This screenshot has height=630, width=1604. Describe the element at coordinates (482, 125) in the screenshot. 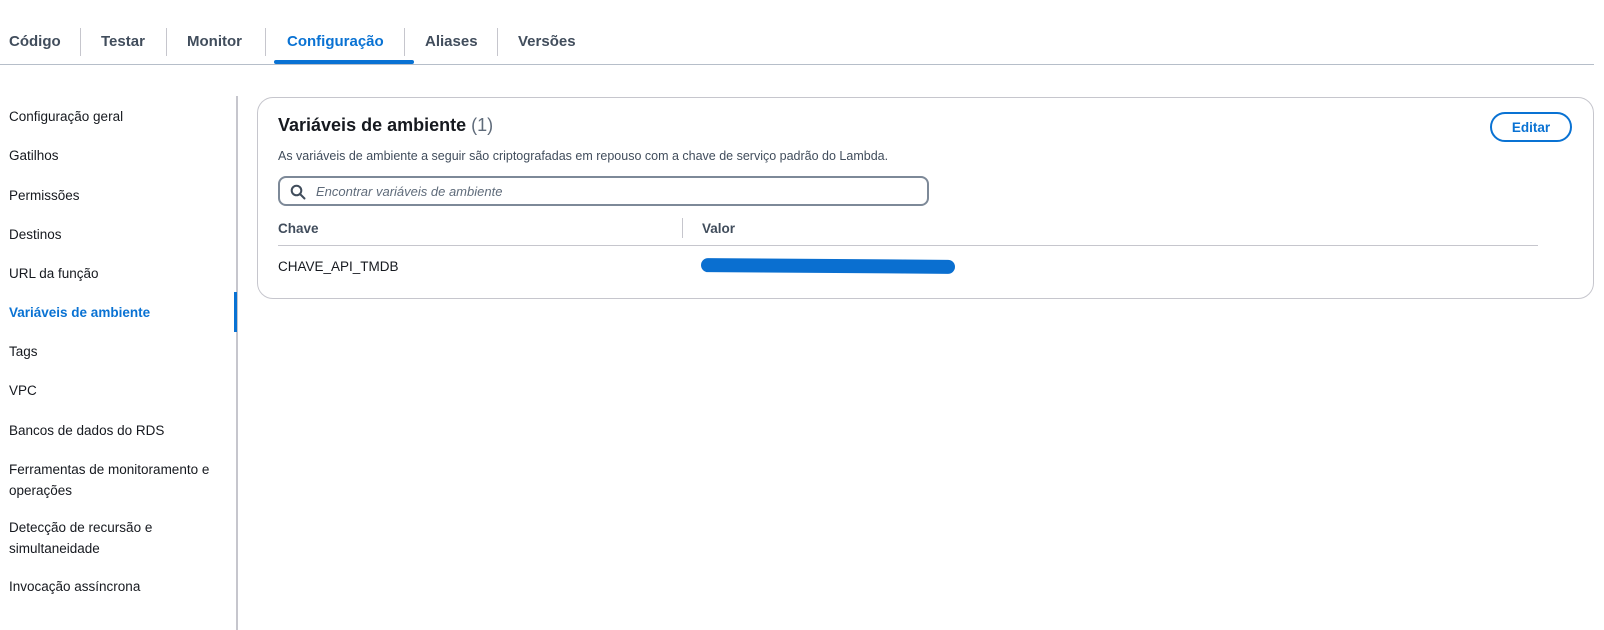

I see `variable-count: (1)` at that location.